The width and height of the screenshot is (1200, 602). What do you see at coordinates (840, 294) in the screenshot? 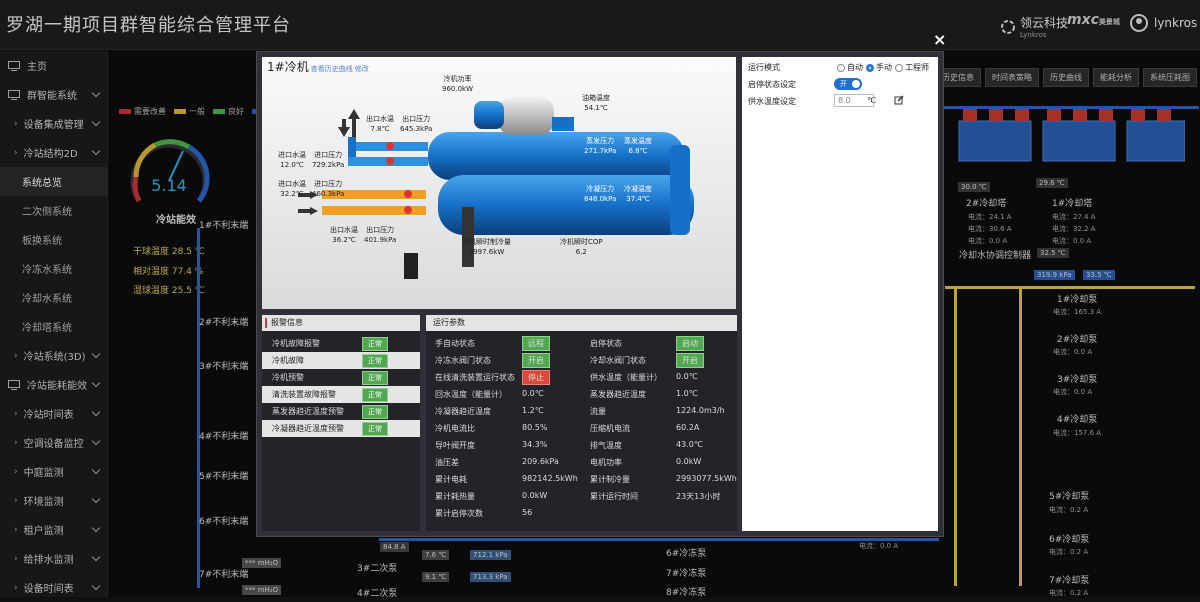
I see `settings-panel: 运行模式 自动 手动 工程师 启停状态设定 供水温度设定 ℃` at bounding box center [840, 294].